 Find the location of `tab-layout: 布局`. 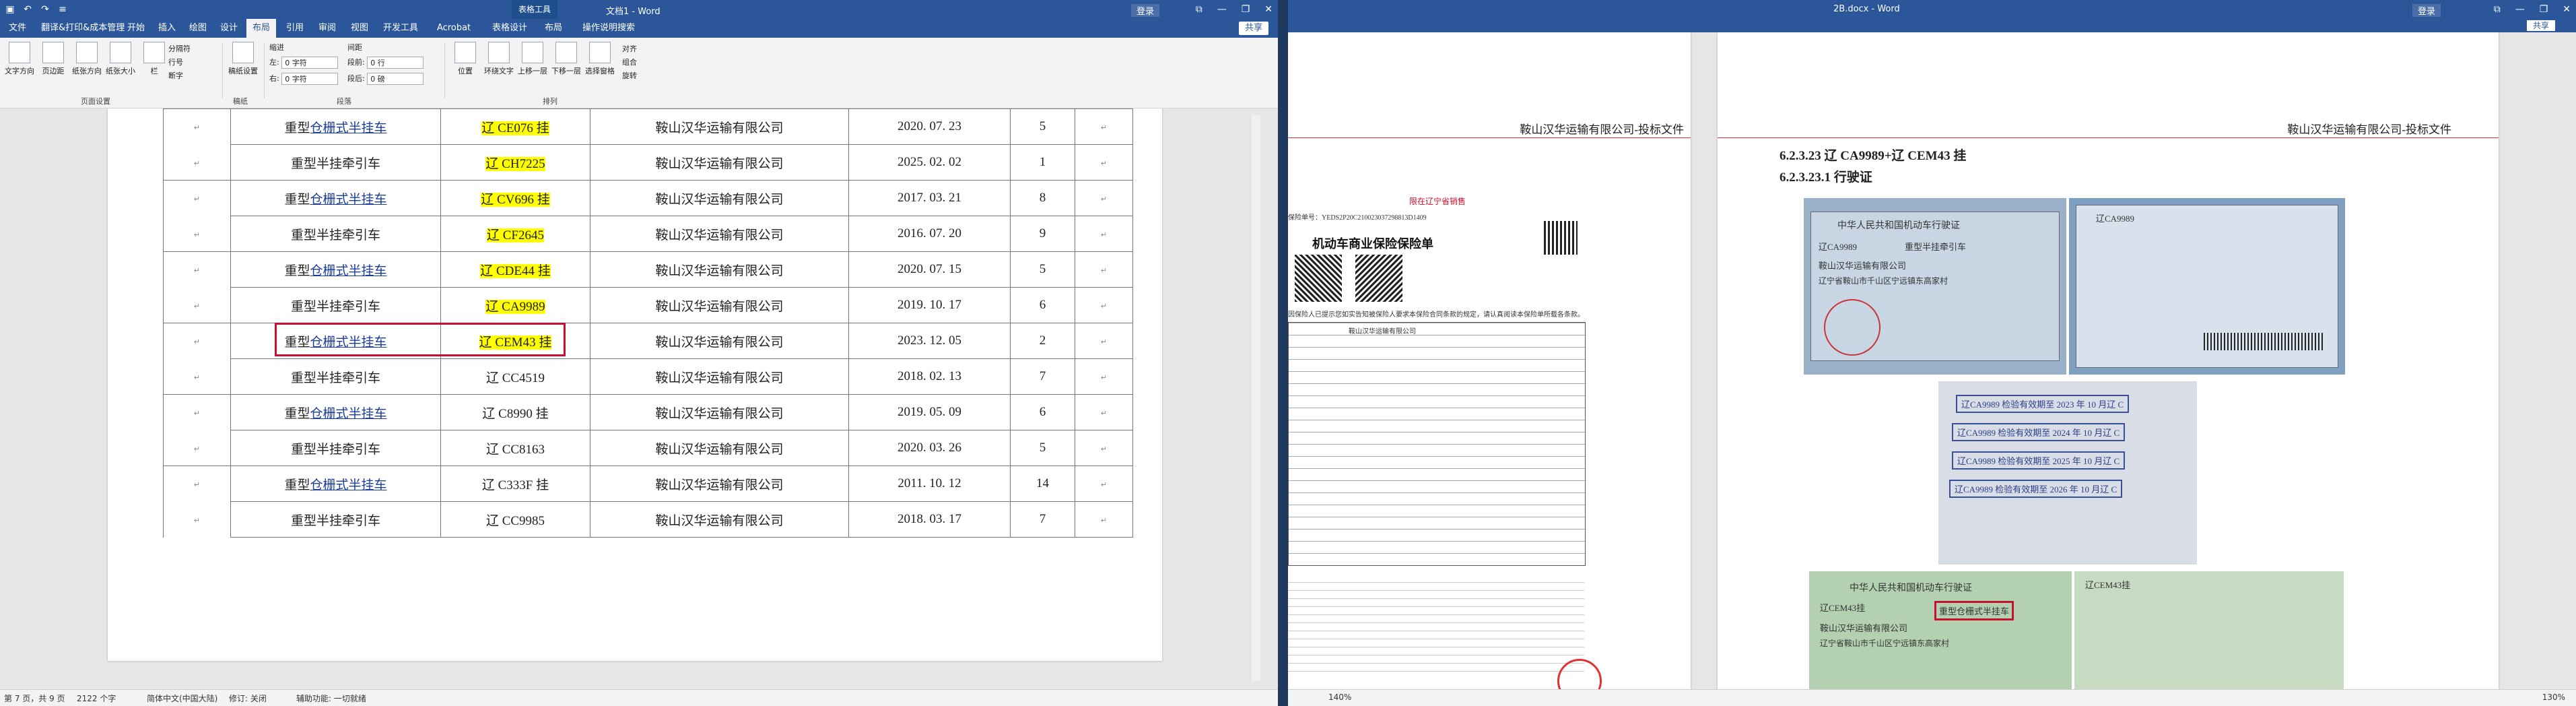

tab-layout: 布局 is located at coordinates (261, 28).